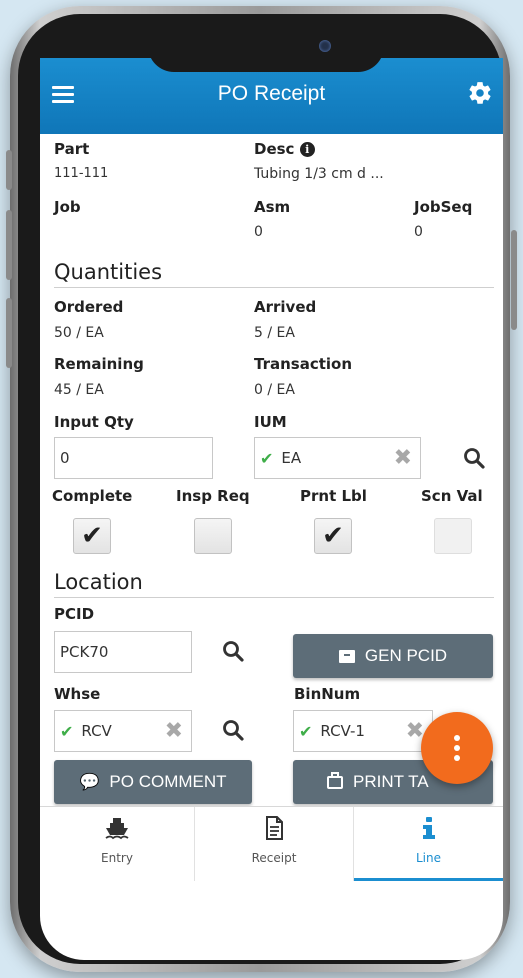 The height and width of the screenshot is (978, 523). I want to click on insp-req-checkbox, so click(213, 536).